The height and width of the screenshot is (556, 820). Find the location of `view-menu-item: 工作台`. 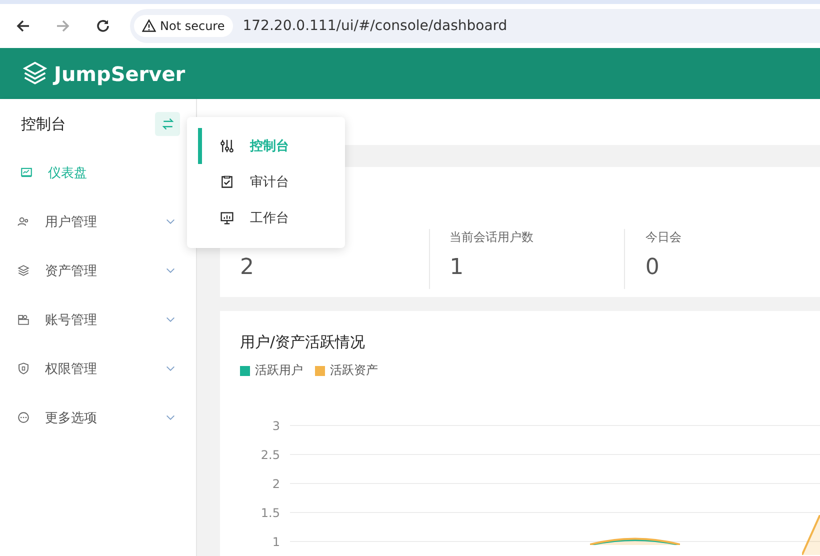

view-menu-item: 工作台 is located at coordinates (271, 218).